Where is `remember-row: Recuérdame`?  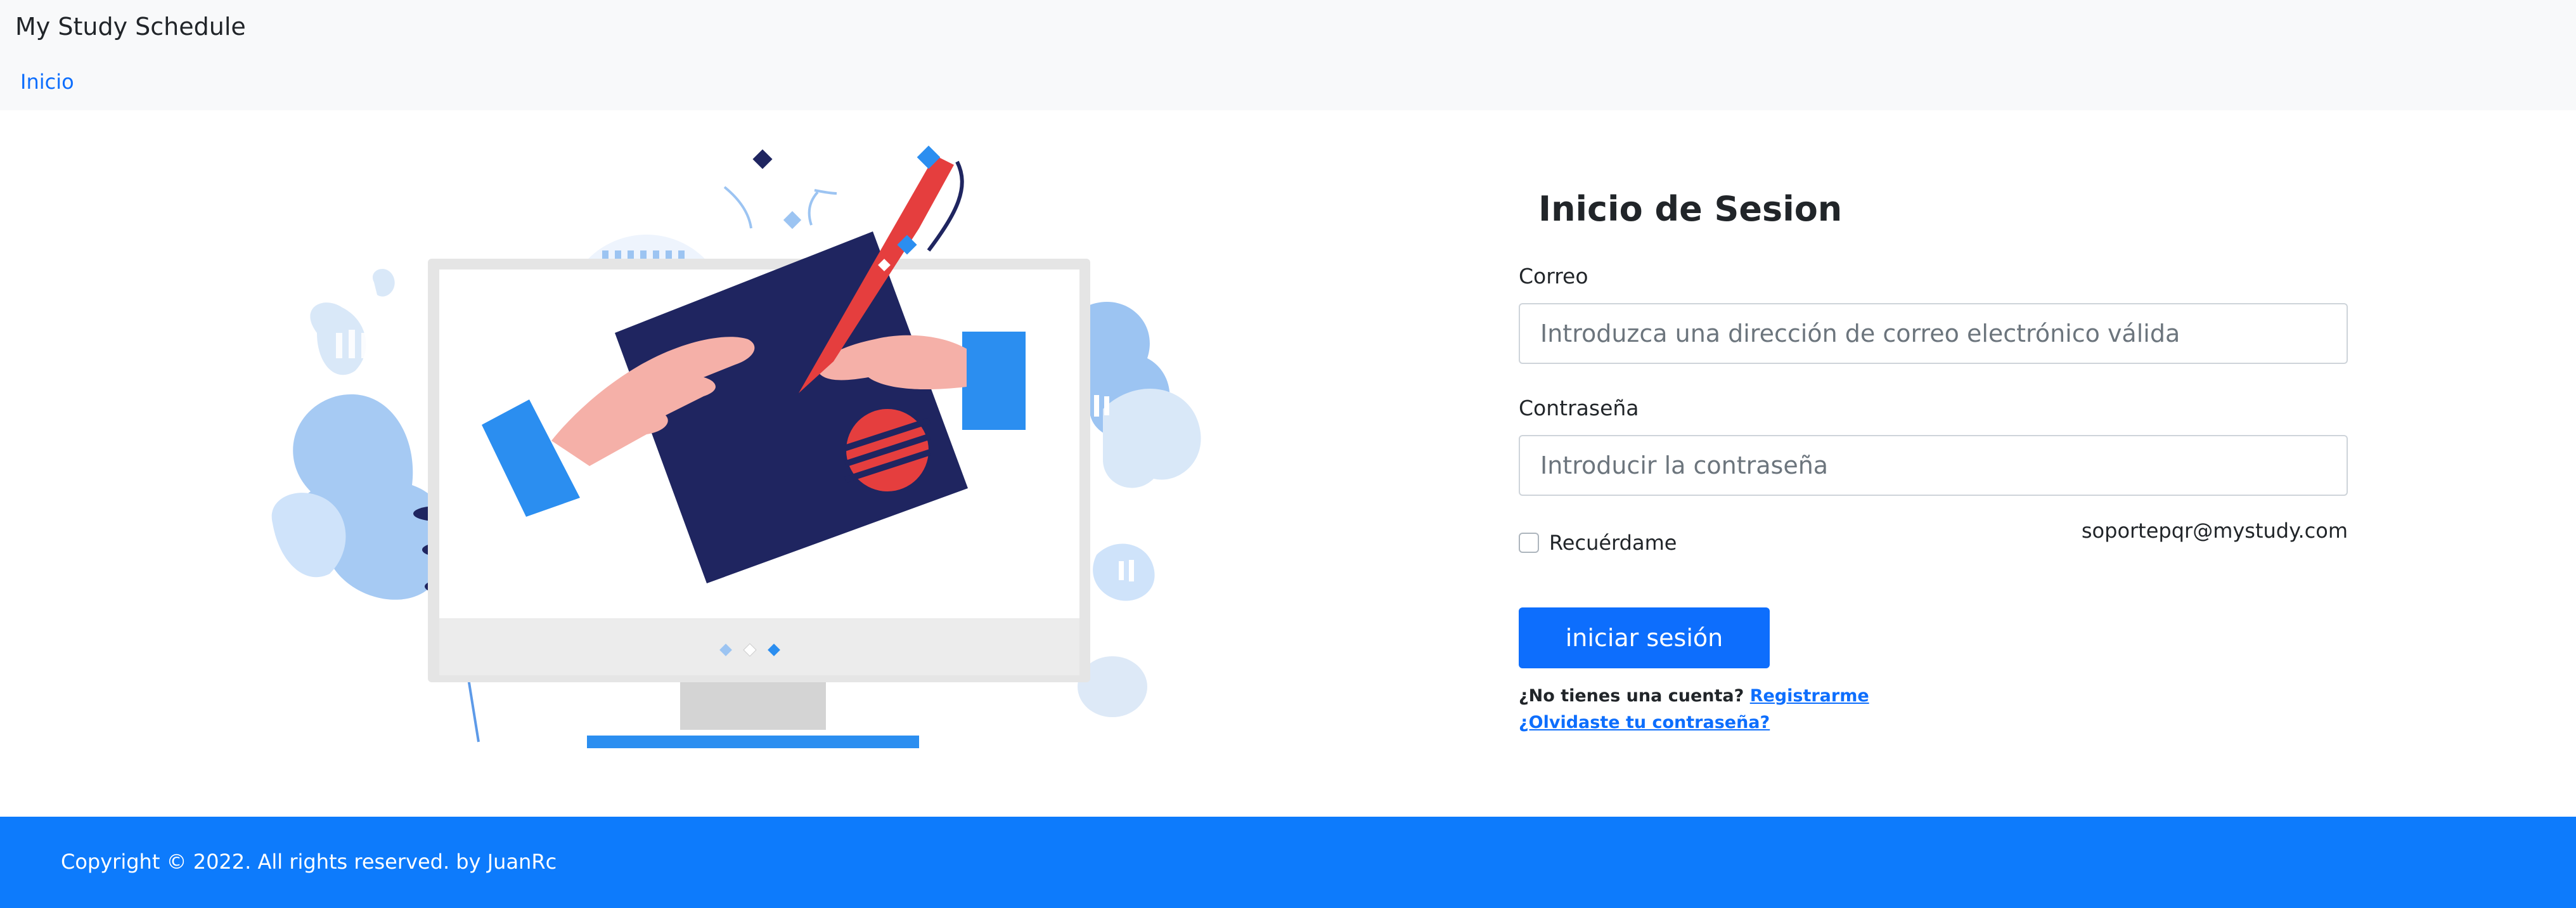 remember-row: Recuérdame is located at coordinates (1598, 542).